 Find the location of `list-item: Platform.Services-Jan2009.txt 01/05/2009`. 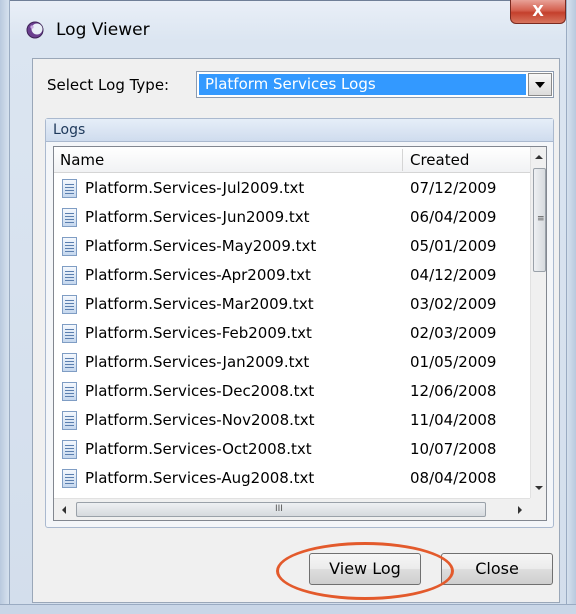

list-item: Platform.Services-Jan2009.txt 01/05/2009 is located at coordinates (292, 362).